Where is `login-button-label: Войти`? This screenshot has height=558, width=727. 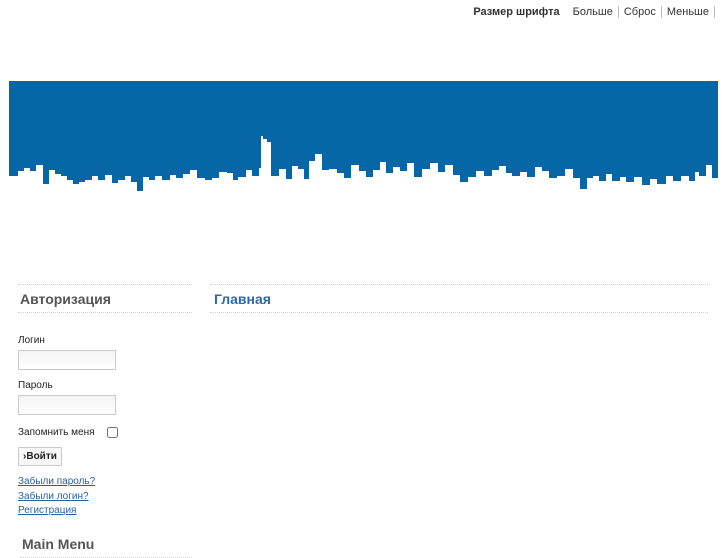
login-button-label: Войти is located at coordinates (41, 456).